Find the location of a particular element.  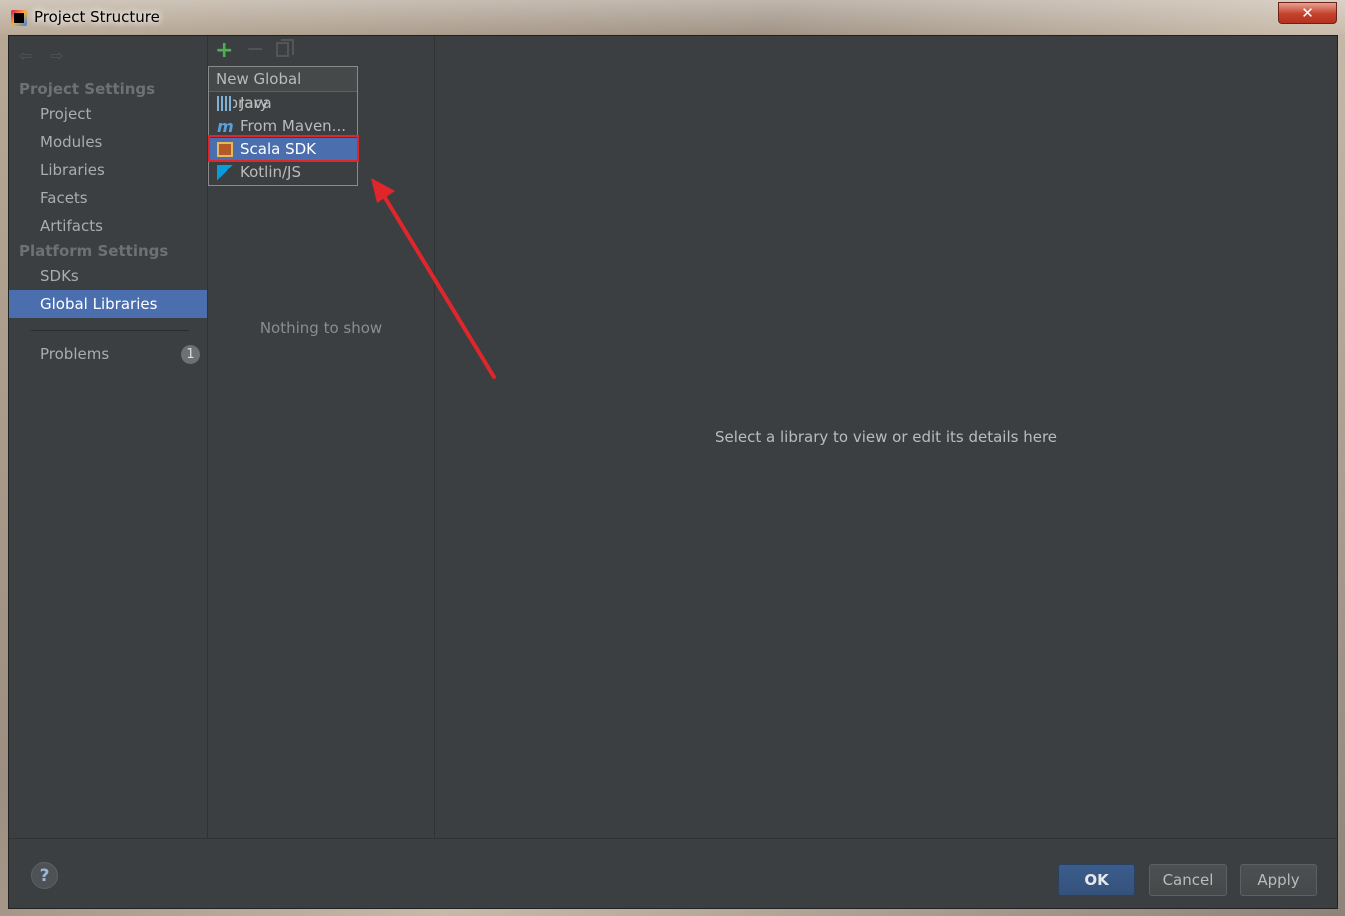

sidebar-item-facets: Facets is located at coordinates (108, 198).